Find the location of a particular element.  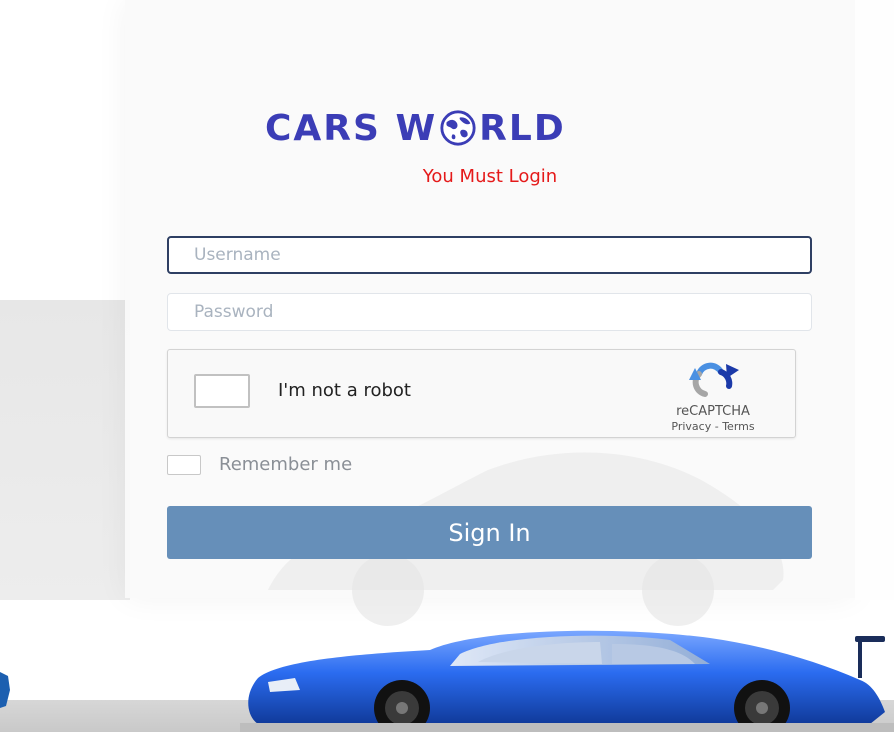

background-left-wall is located at coordinates (65, 450).